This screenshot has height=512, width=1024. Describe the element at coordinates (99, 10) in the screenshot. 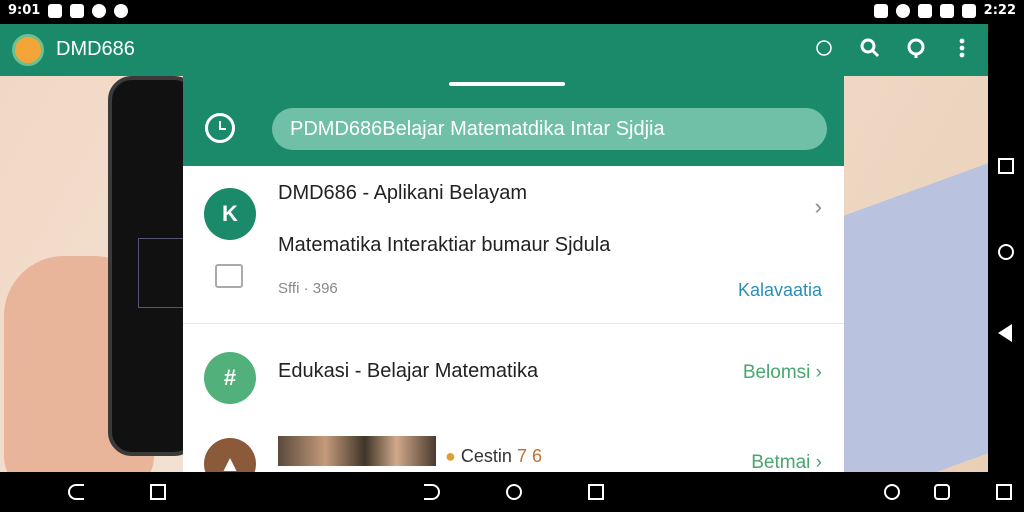

I see `signal-app-icon` at that location.